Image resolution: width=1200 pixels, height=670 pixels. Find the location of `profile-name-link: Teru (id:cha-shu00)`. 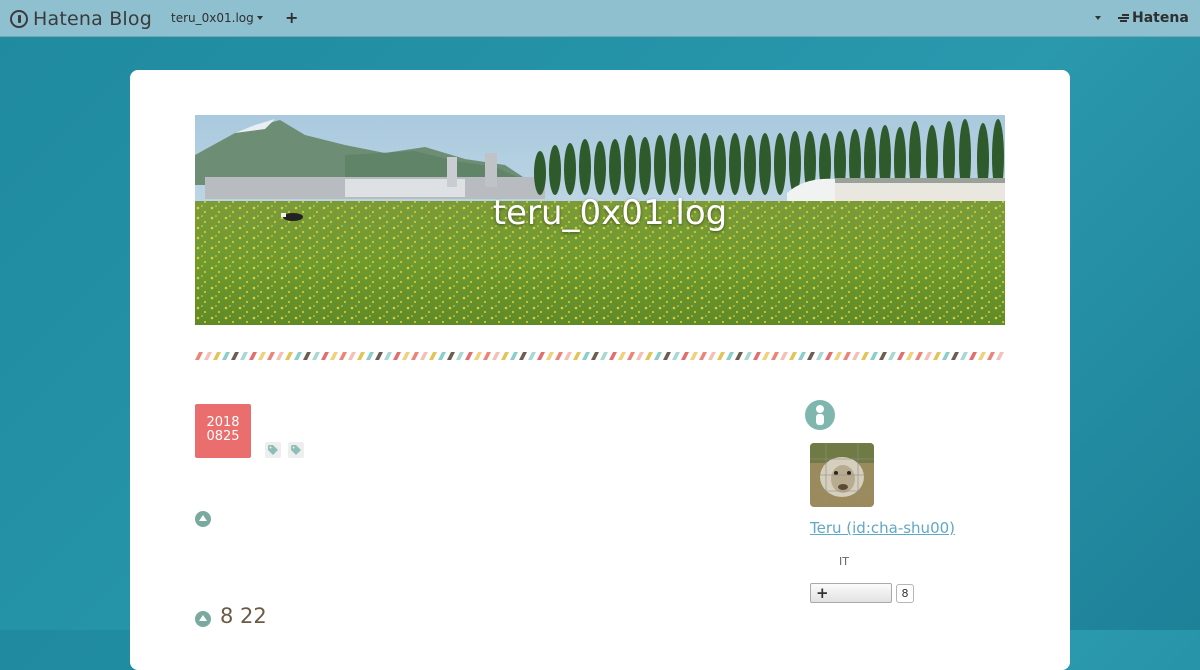

profile-name-link: Teru (id:cha-shu00) is located at coordinates (882, 528).